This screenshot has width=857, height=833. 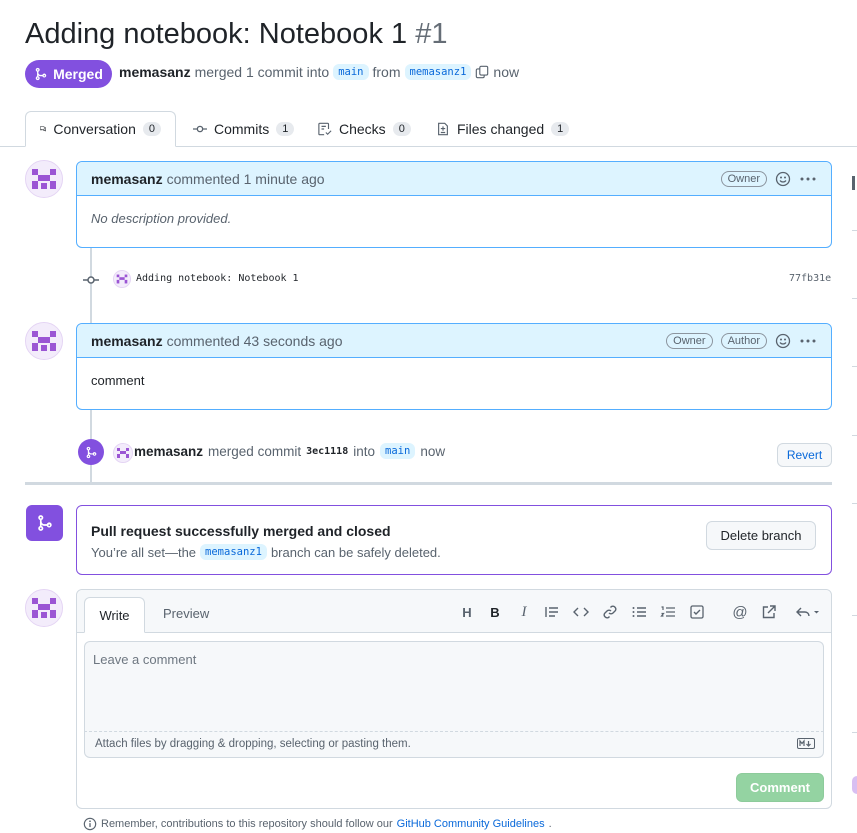 What do you see at coordinates (144, 552) in the screenshot?
I see `merged-text-before: You’re all set—the` at bounding box center [144, 552].